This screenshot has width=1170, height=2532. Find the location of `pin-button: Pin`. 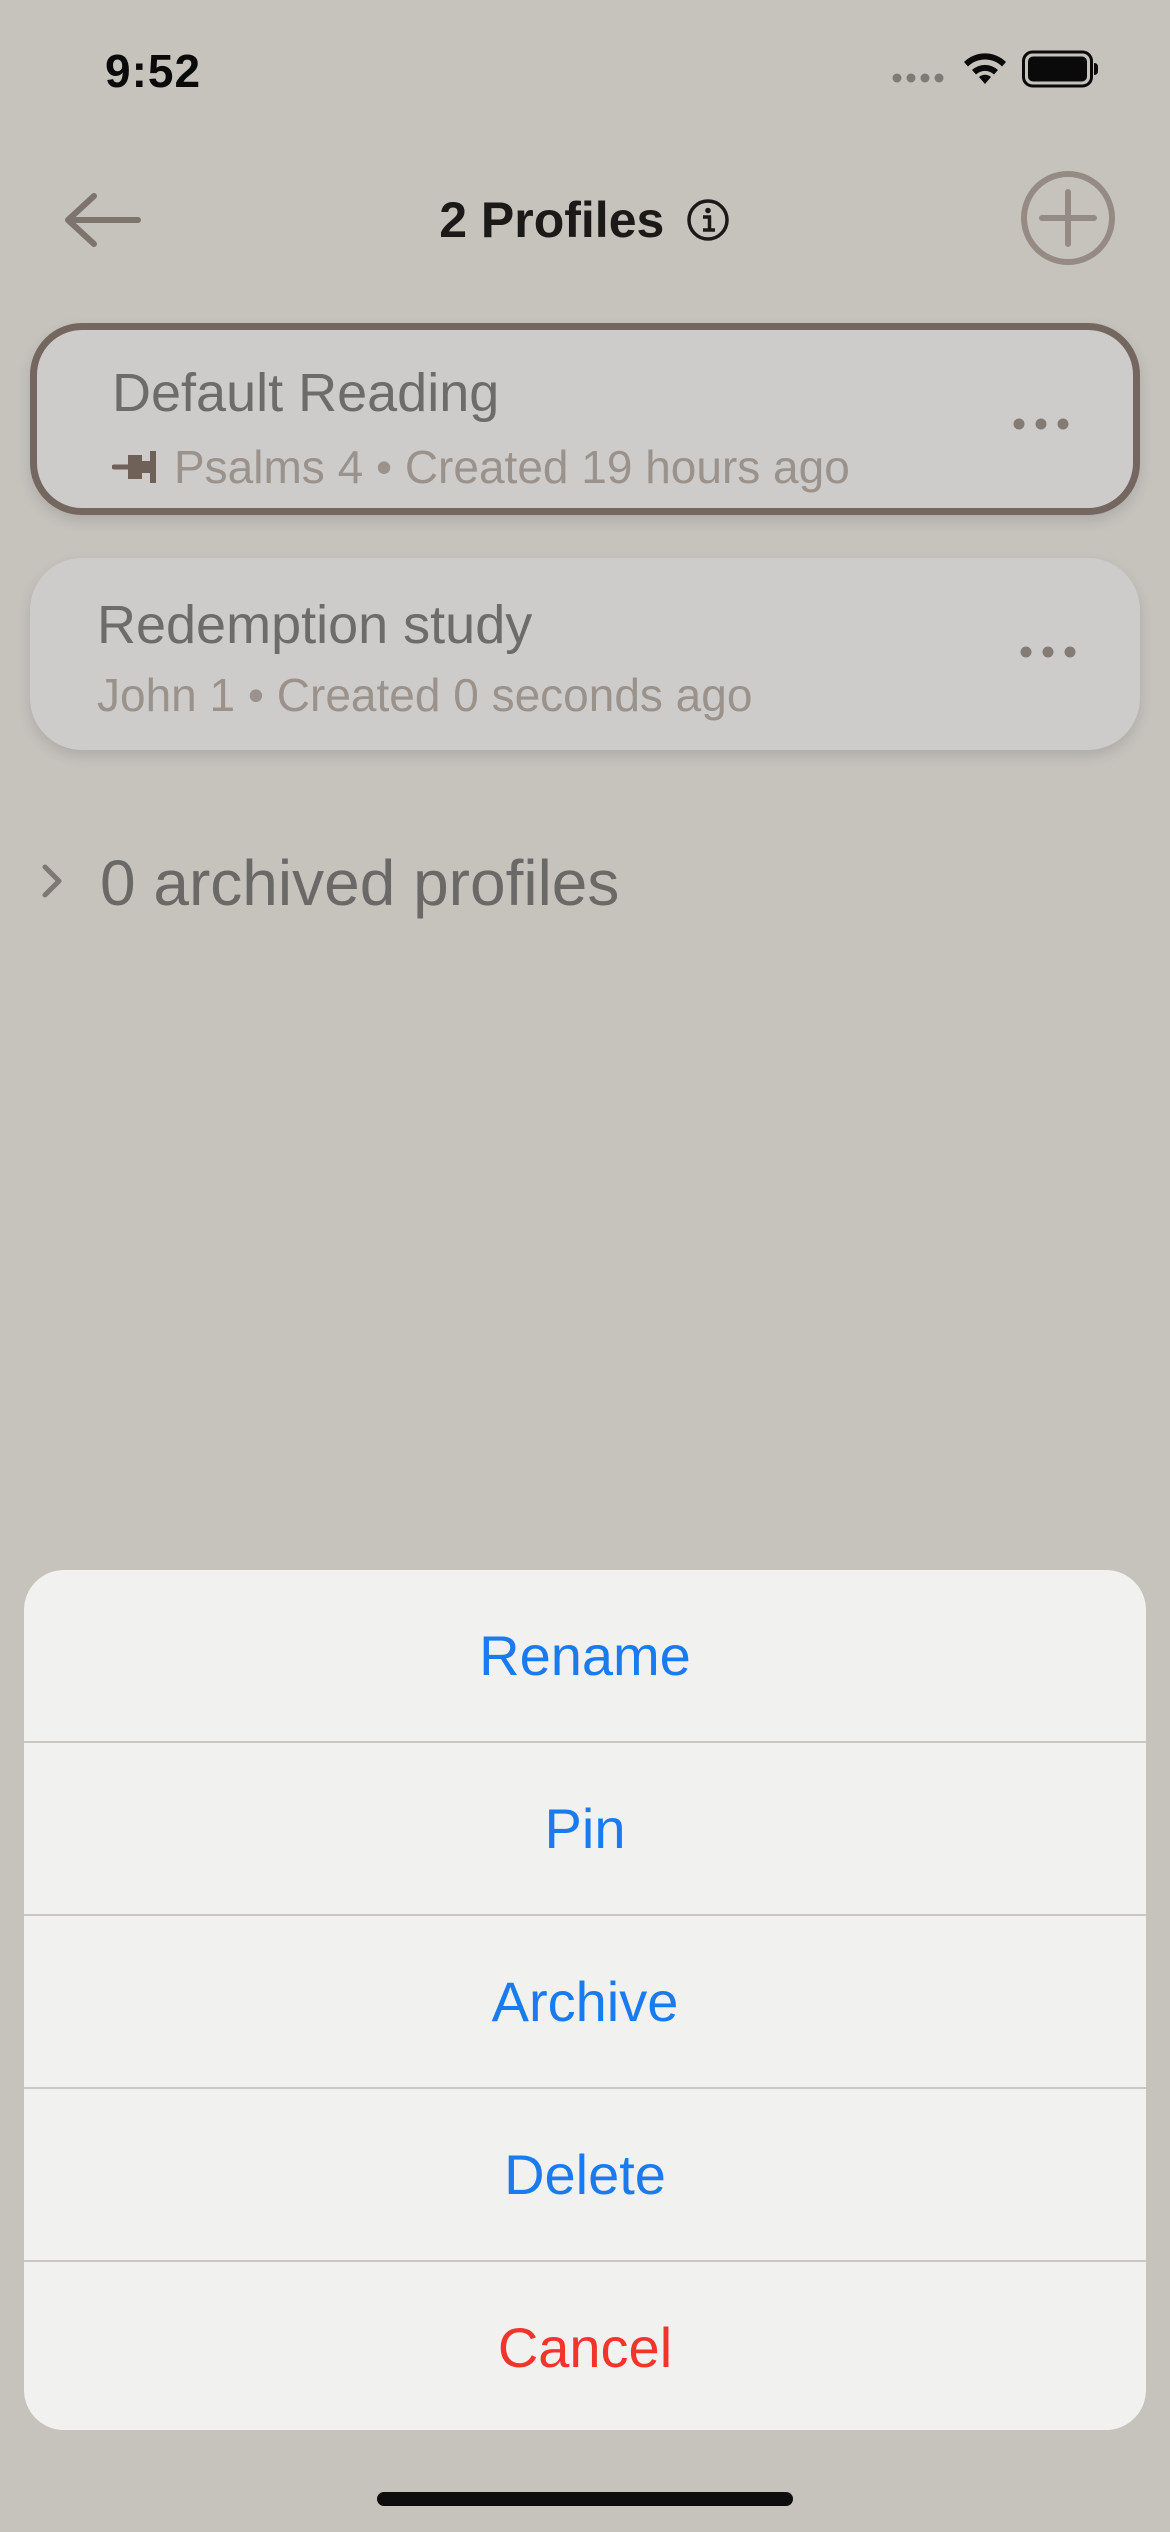

pin-button: Pin is located at coordinates (585, 1829).